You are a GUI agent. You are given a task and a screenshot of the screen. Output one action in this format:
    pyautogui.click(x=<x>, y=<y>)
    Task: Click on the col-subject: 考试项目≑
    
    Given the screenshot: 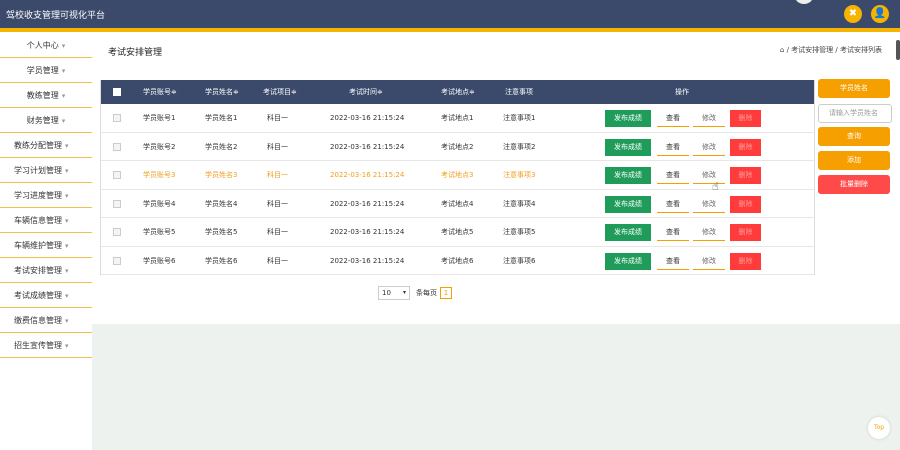 What is the action you would take?
    pyautogui.click(x=280, y=92)
    